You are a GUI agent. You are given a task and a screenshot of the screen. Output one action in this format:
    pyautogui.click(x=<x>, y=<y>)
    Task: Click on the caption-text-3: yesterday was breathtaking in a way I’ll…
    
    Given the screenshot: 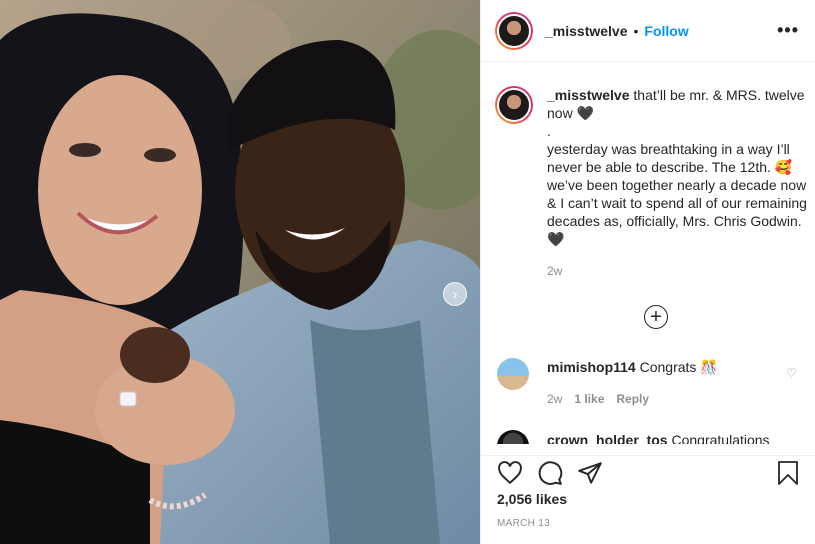 What is the action you would take?
    pyautogui.click(x=679, y=194)
    